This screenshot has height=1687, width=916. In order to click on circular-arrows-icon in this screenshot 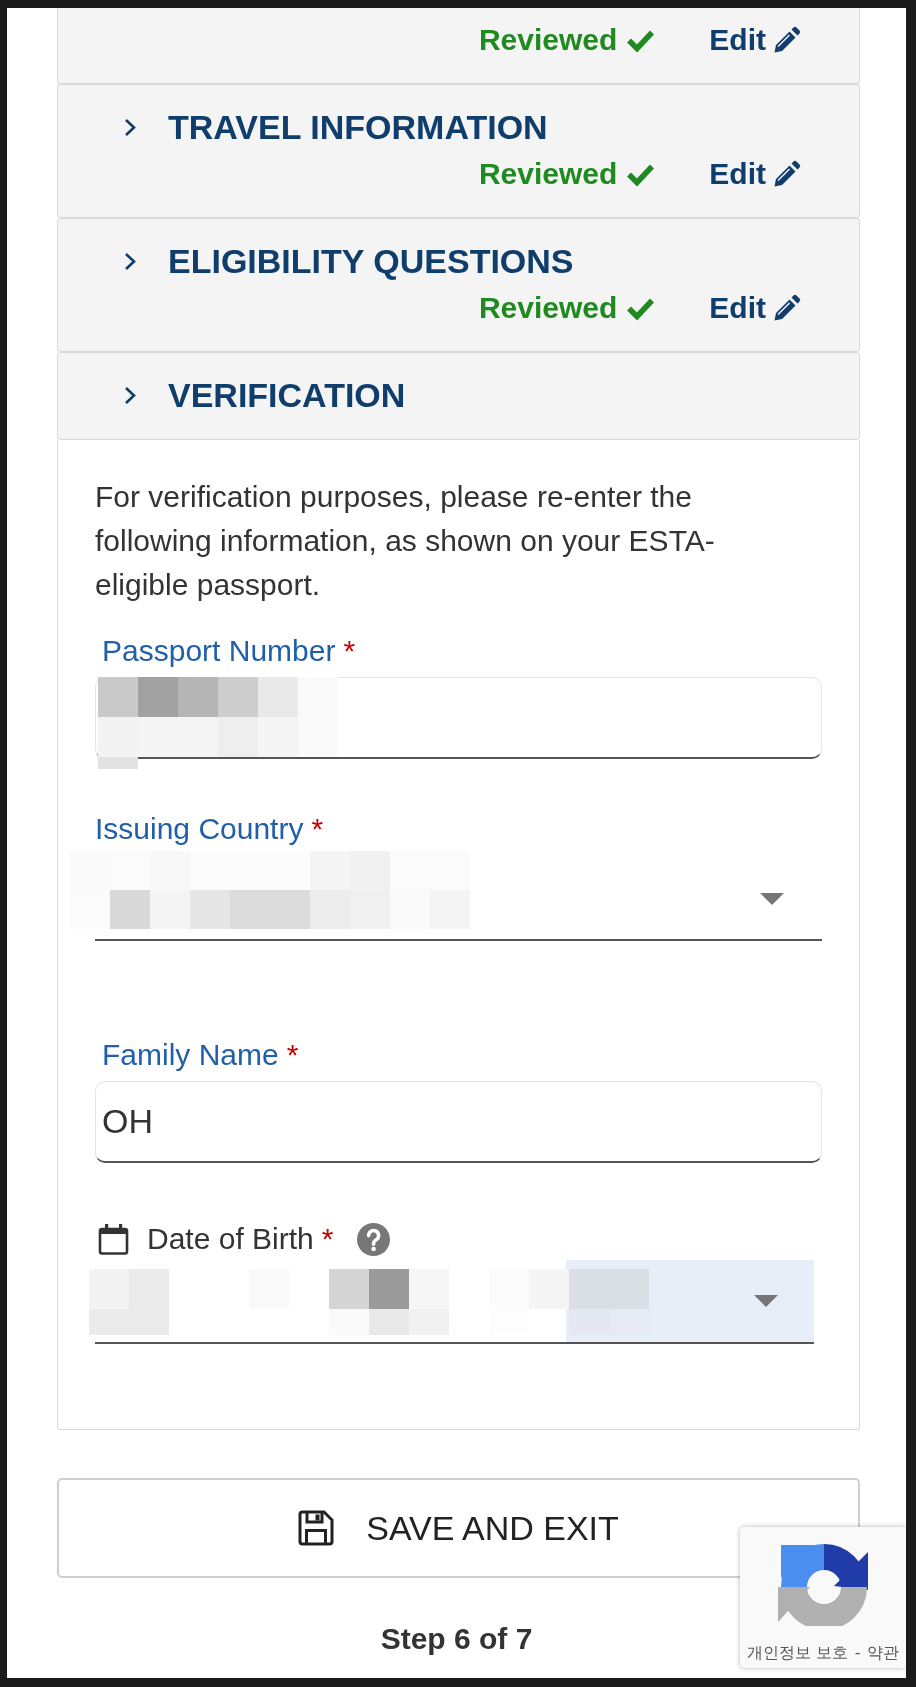, I will do `click(823, 1584)`.